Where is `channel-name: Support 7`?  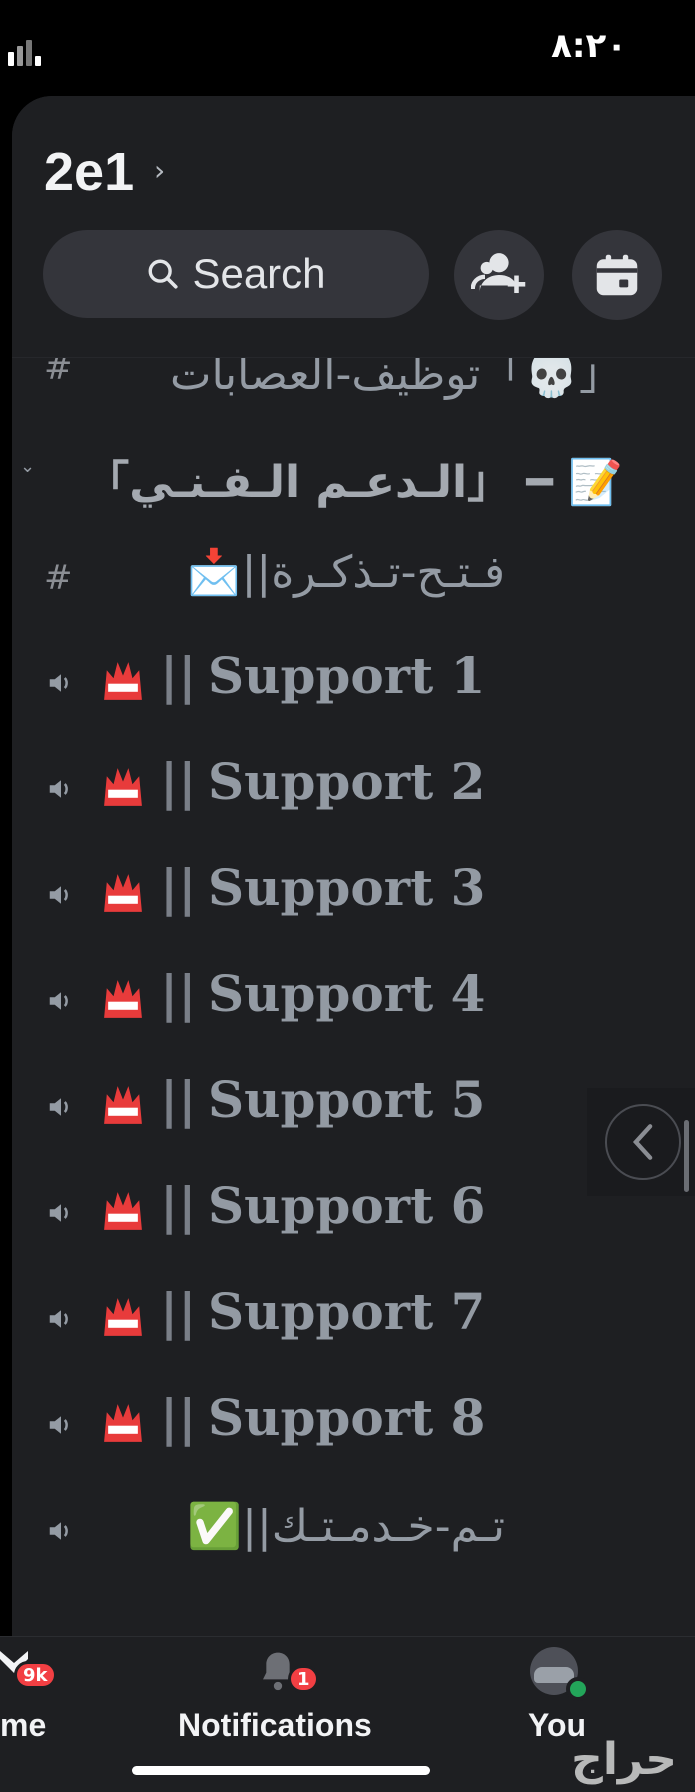
channel-name: Support 7 is located at coordinates (347, 1311).